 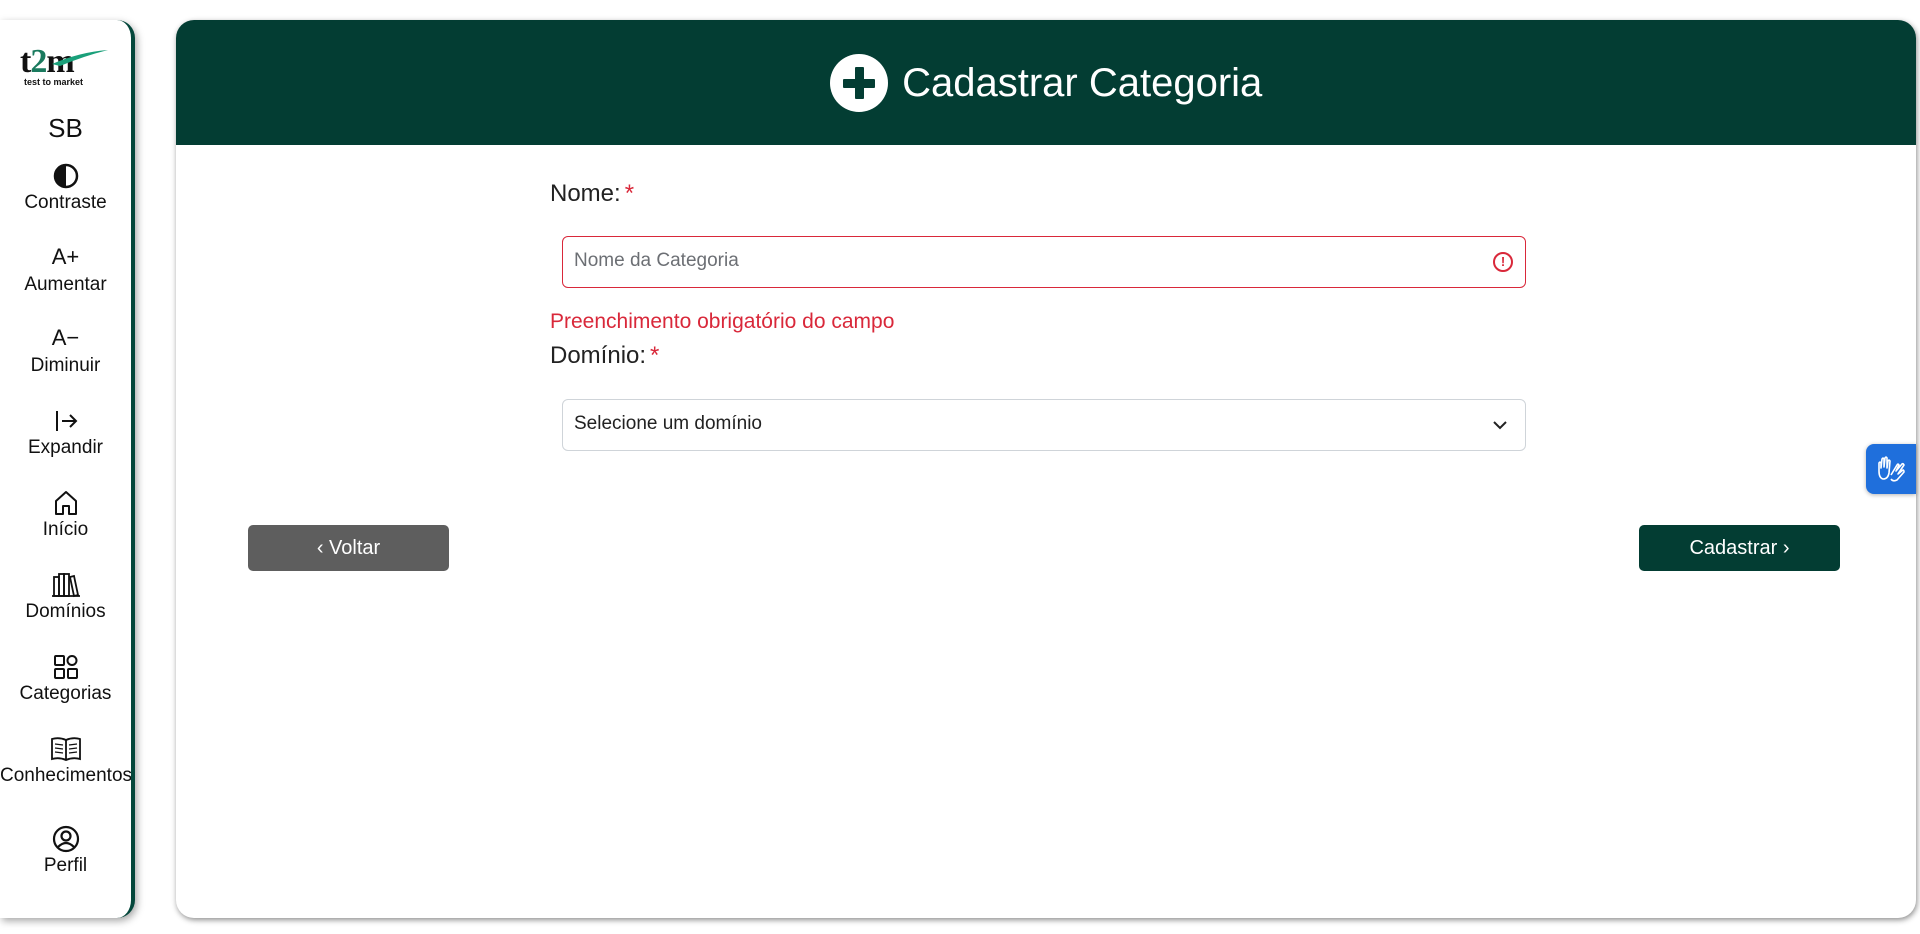 I want to click on sign-language-hands-icon, so click(x=1891, y=469).